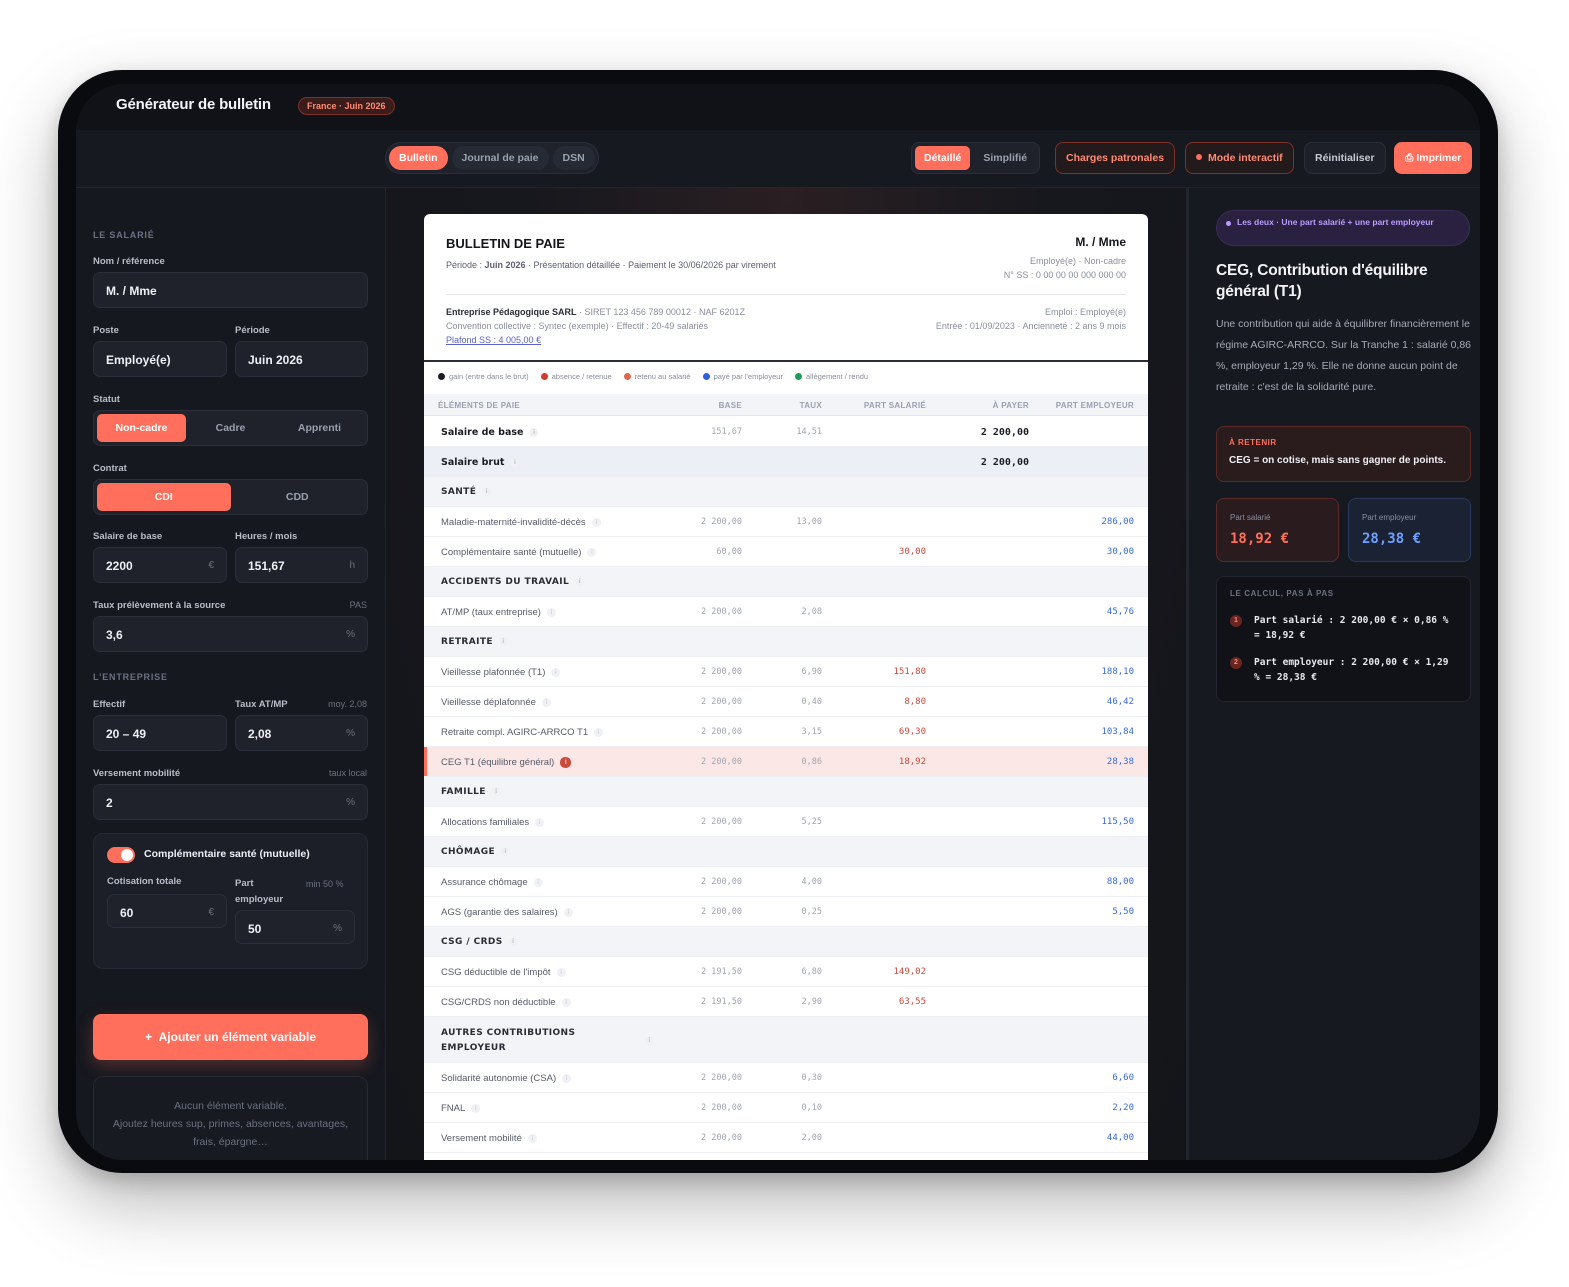 The image size is (1569, 1287). What do you see at coordinates (109, 704) in the screenshot?
I see `effectif-label: Effectif` at bounding box center [109, 704].